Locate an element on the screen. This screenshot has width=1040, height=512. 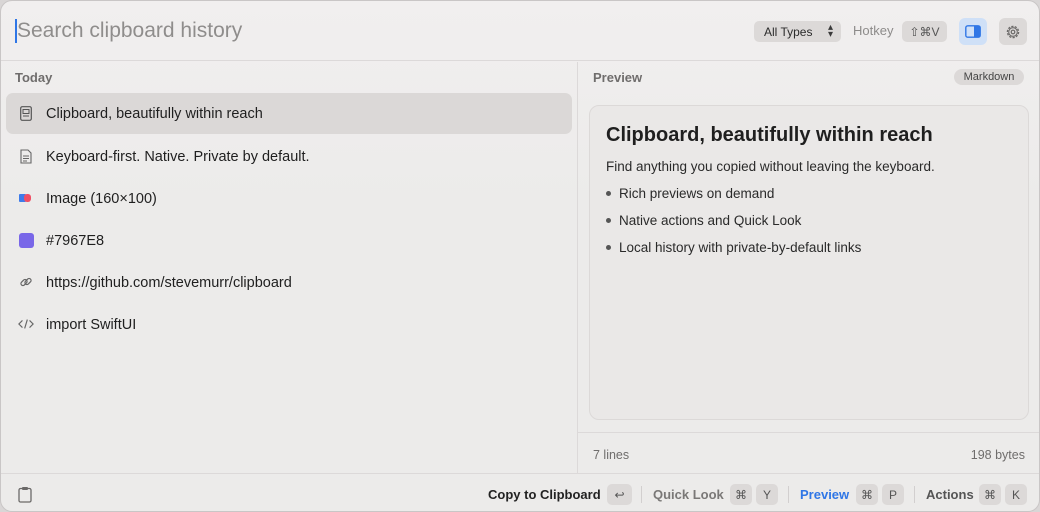
byte-count: 198 bytes is located at coordinates (997, 455).